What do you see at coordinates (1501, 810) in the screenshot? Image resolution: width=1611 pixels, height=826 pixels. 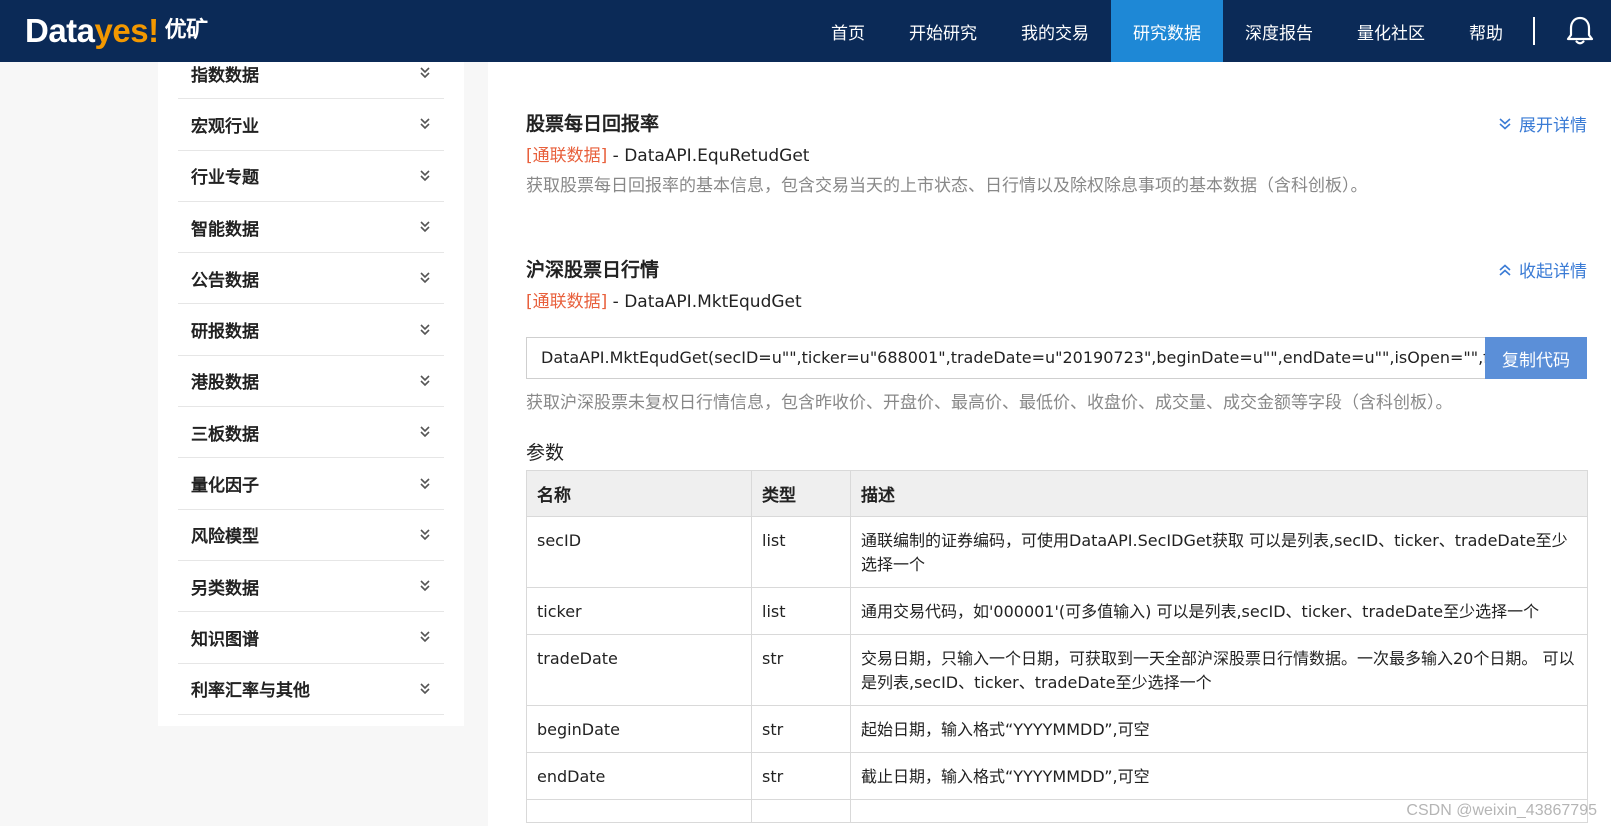 I see `watermark-text: CSDN @weixin_43867795` at bounding box center [1501, 810].